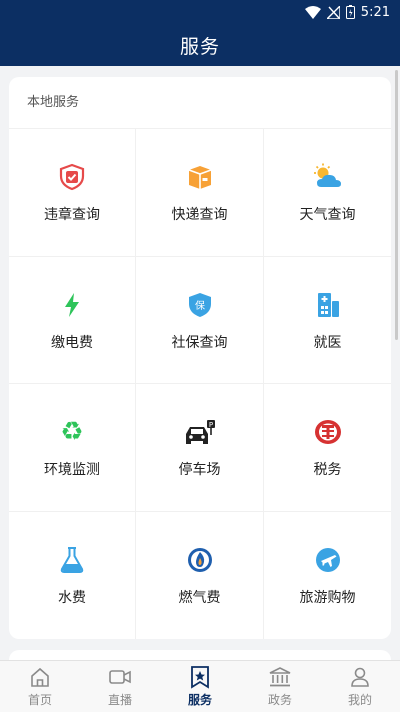 The image size is (400, 712). I want to click on service-parking: P 停车场, so click(200, 448).